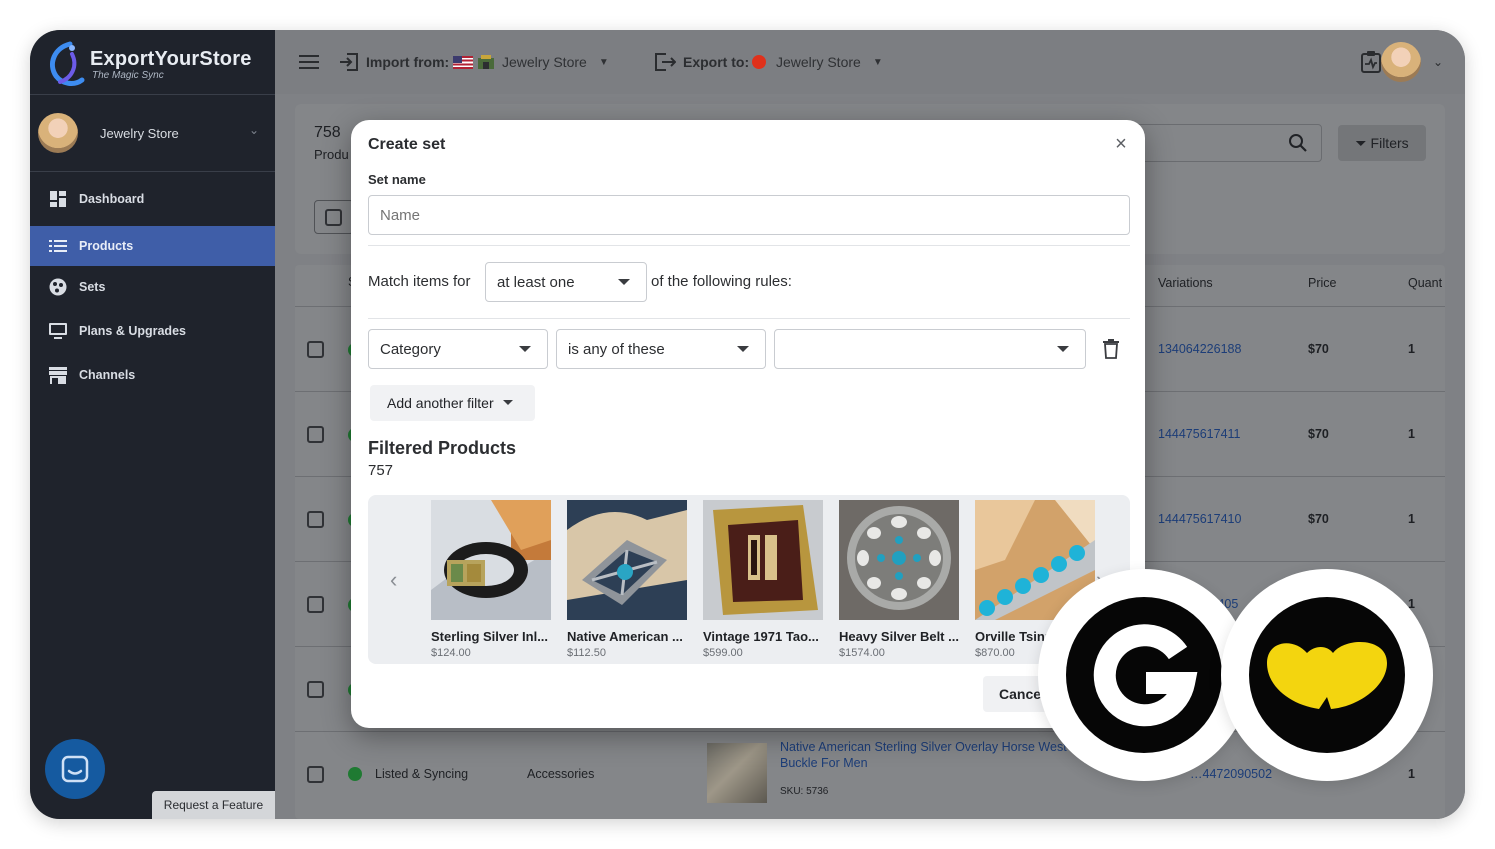 Image resolution: width=1495 pixels, height=849 pixels. I want to click on sidebar-item-products: Products, so click(152, 246).